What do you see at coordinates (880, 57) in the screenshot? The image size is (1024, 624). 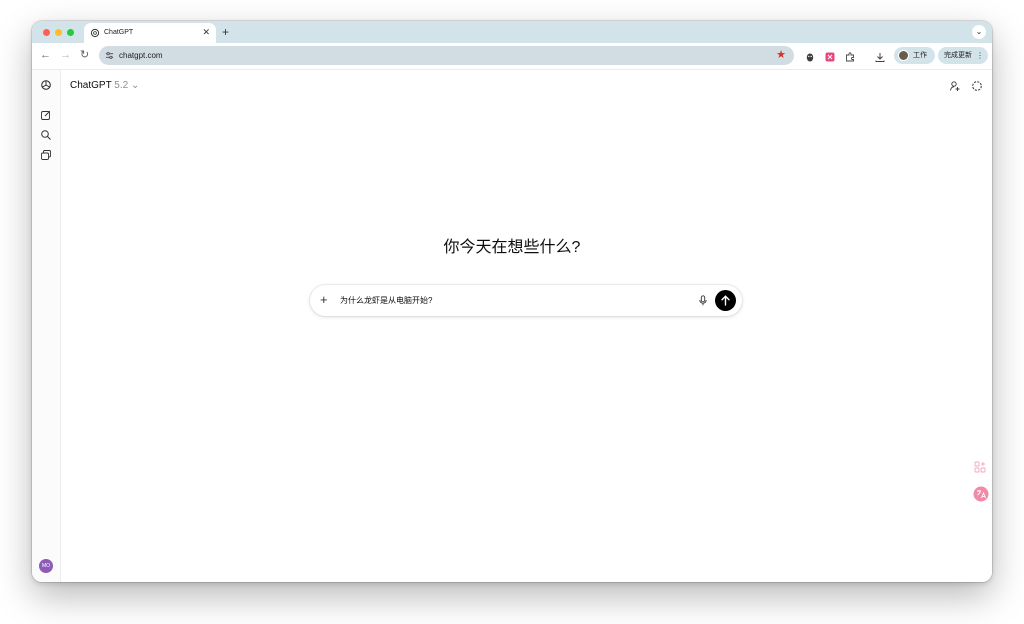 I see `download-icon` at bounding box center [880, 57].